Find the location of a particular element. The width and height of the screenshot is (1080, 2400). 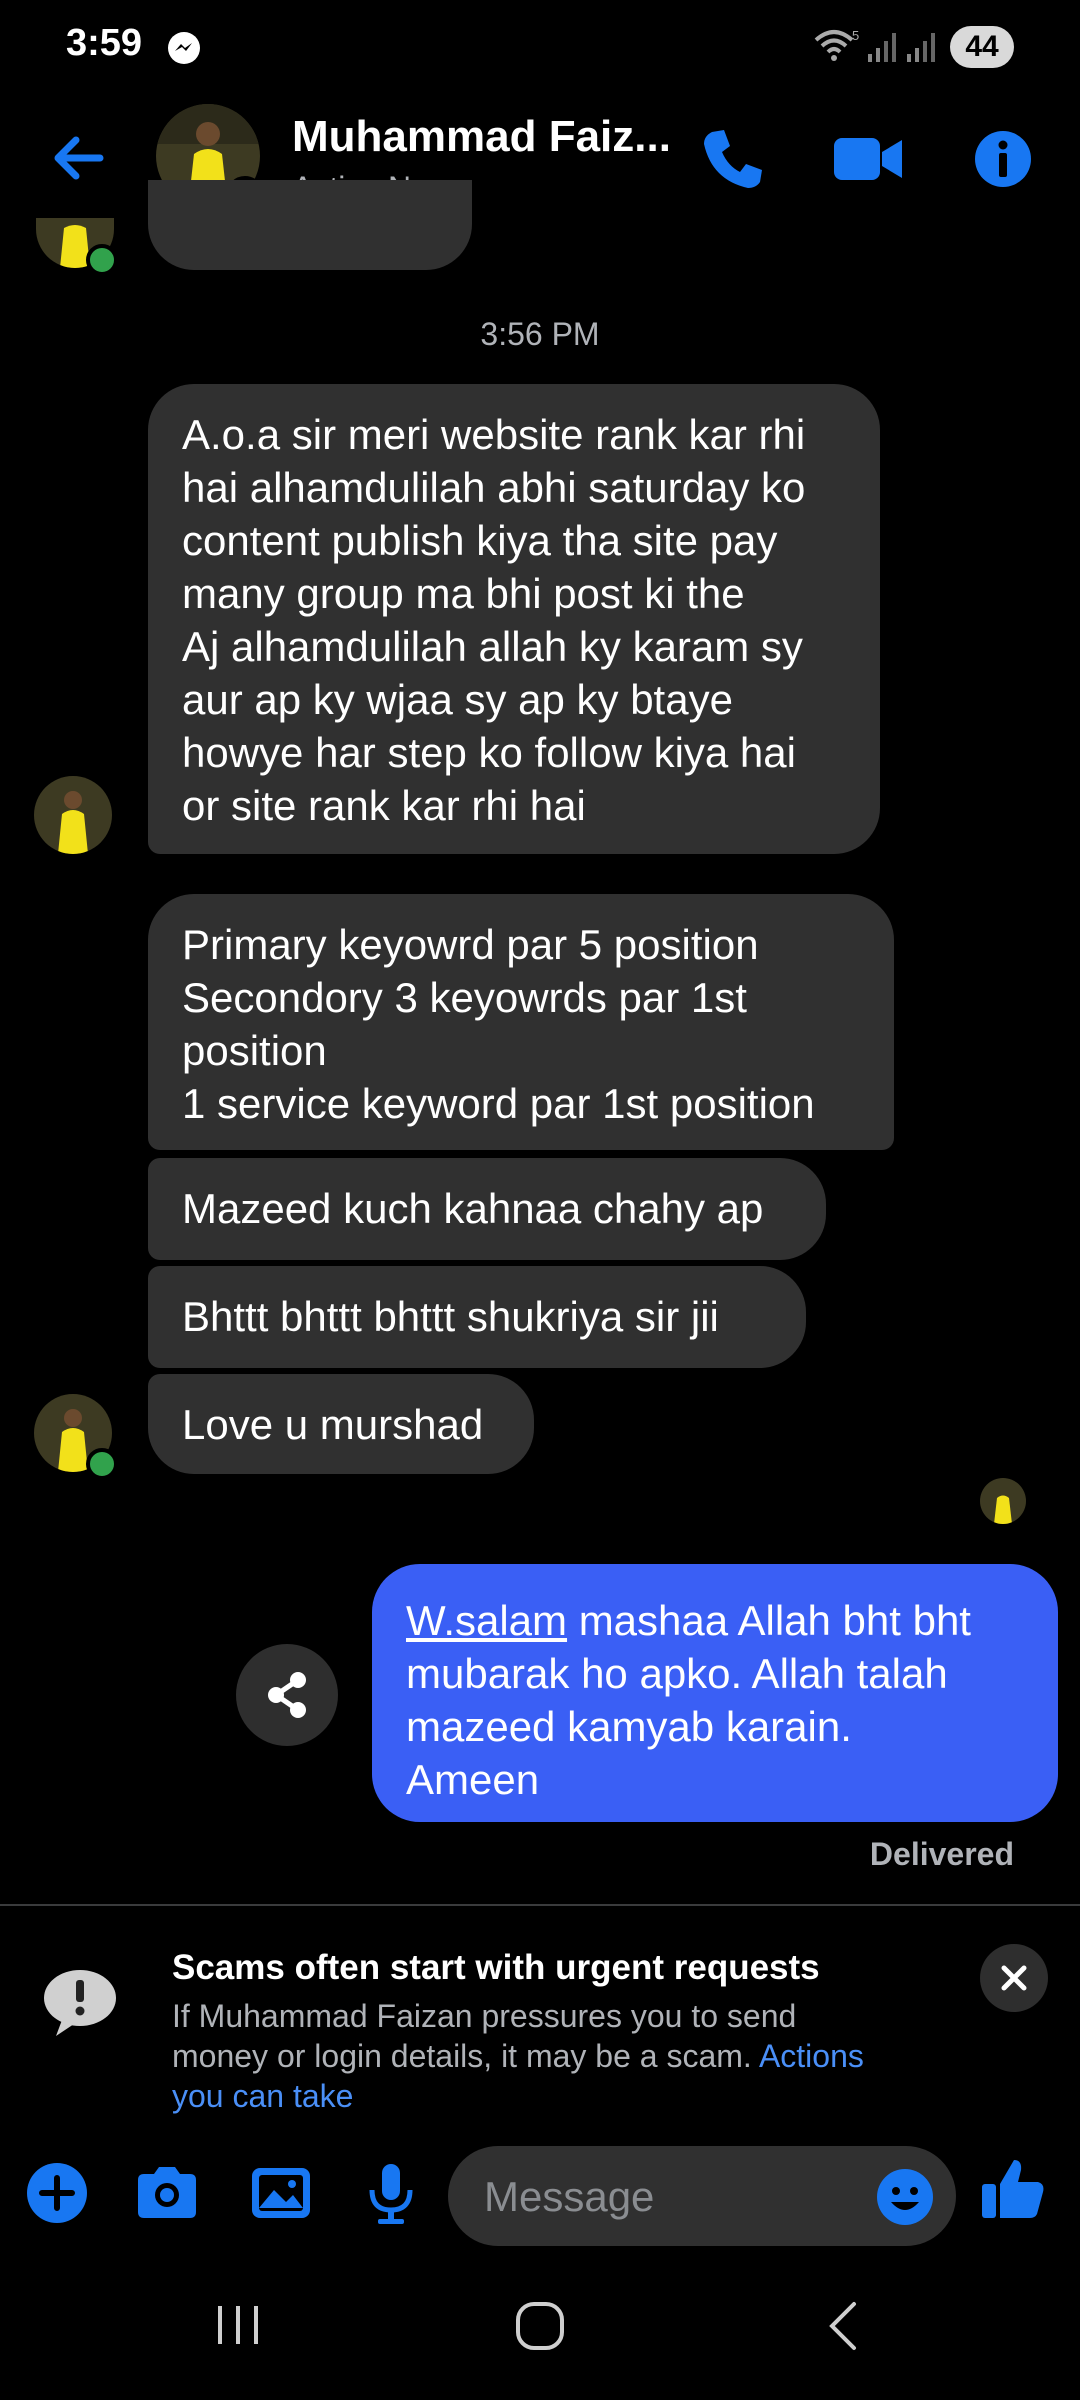

plus-icon is located at coordinates (57, 2193).